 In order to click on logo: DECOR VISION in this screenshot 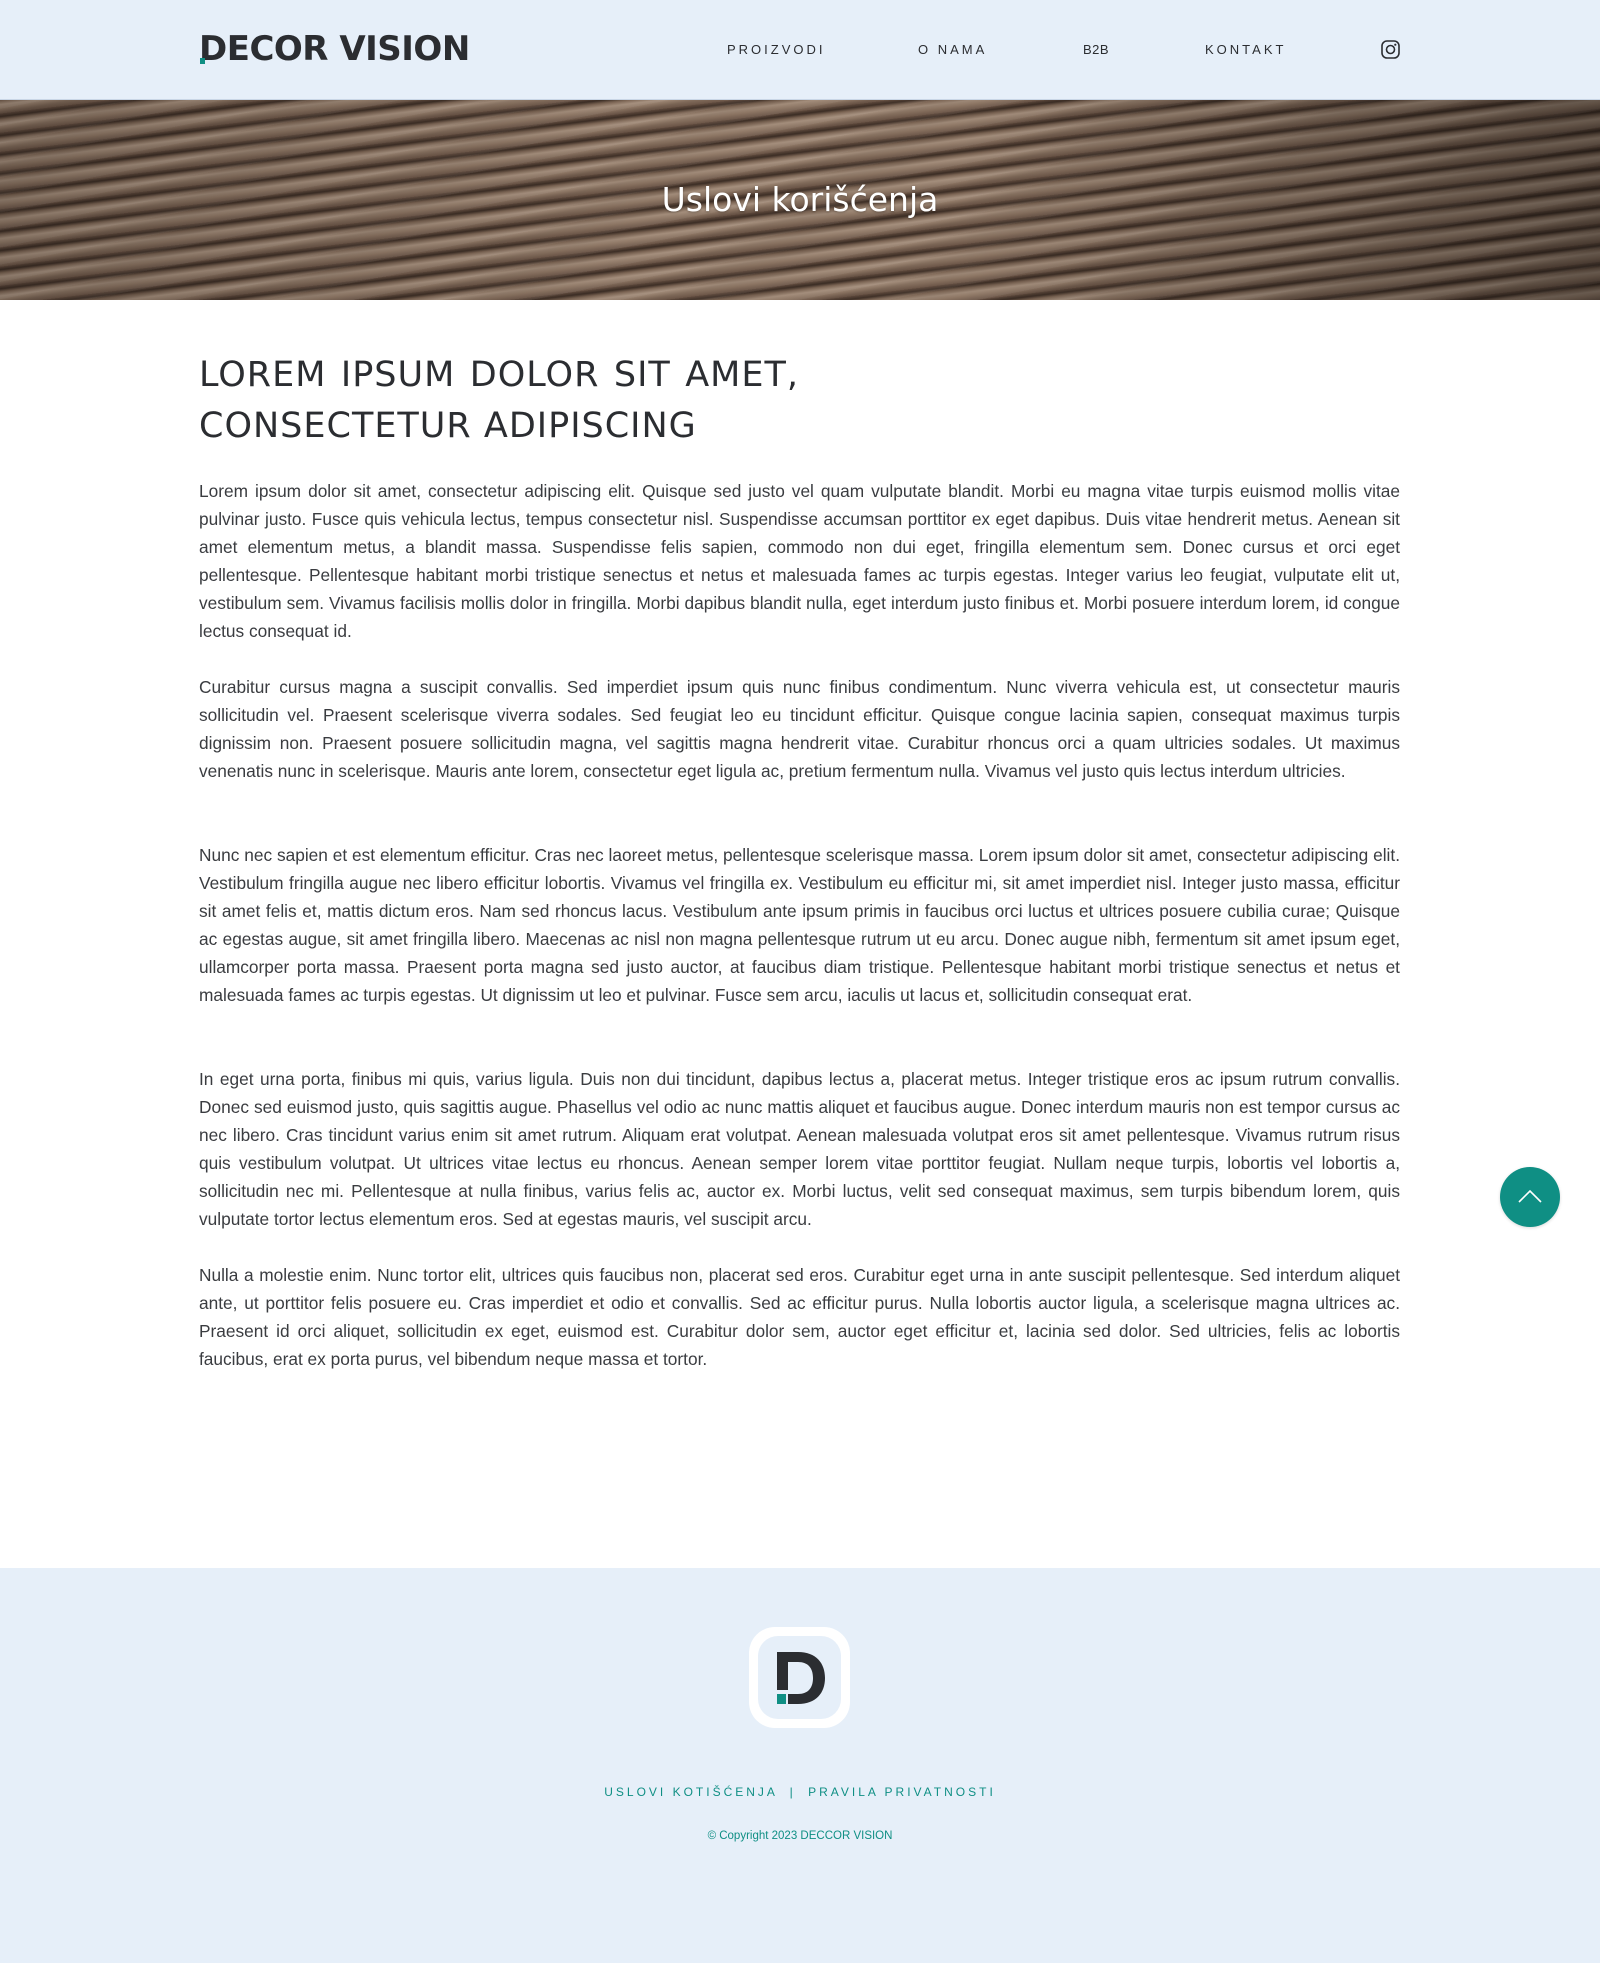, I will do `click(334, 49)`.